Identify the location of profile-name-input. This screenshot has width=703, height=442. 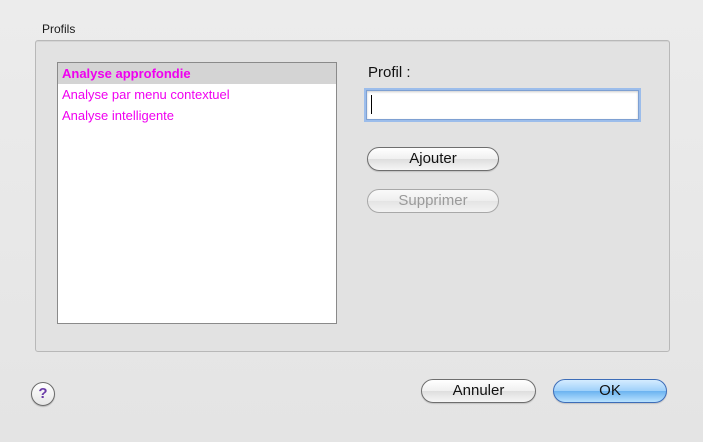
(502, 105).